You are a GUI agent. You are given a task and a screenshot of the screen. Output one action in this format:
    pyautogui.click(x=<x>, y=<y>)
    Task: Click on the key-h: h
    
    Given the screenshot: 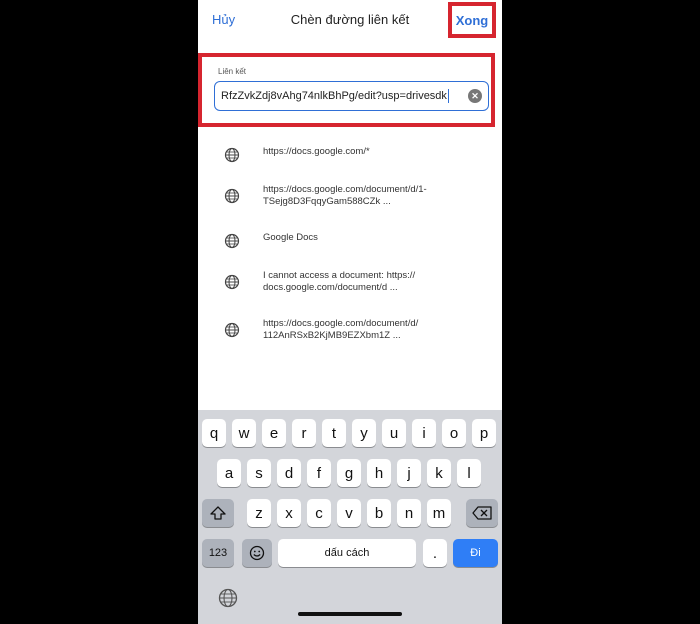 What is the action you would take?
    pyautogui.click(x=379, y=473)
    